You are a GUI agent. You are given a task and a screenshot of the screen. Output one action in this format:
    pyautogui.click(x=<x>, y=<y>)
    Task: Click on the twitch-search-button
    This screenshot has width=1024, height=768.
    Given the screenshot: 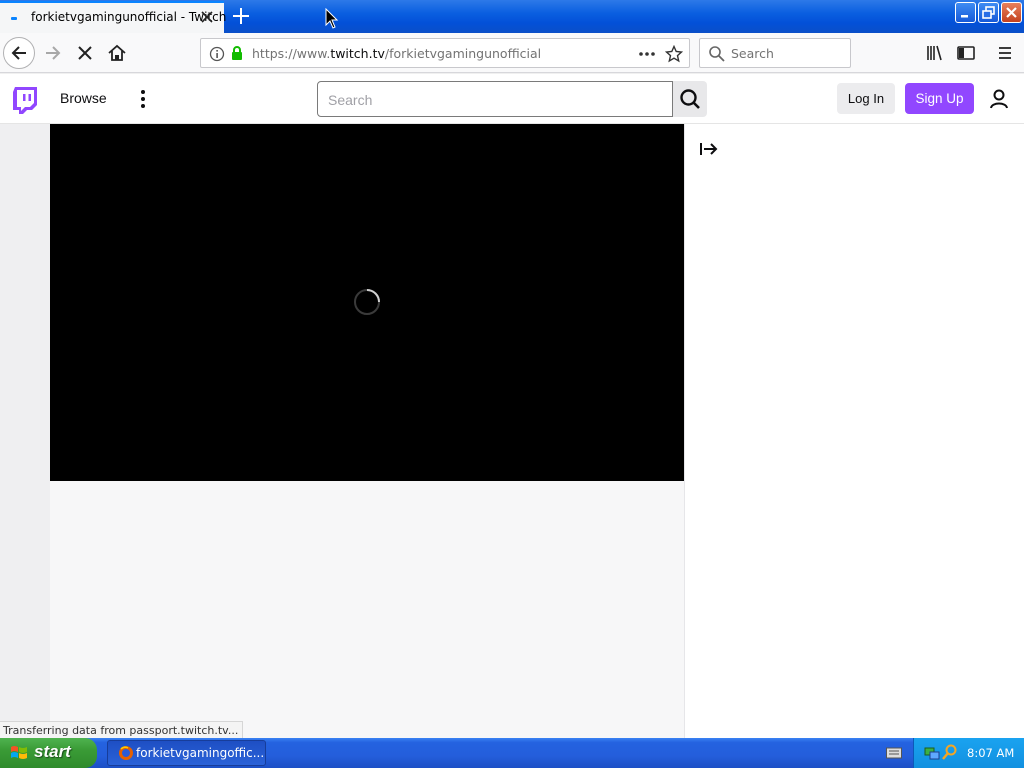 What is the action you would take?
    pyautogui.click(x=690, y=99)
    